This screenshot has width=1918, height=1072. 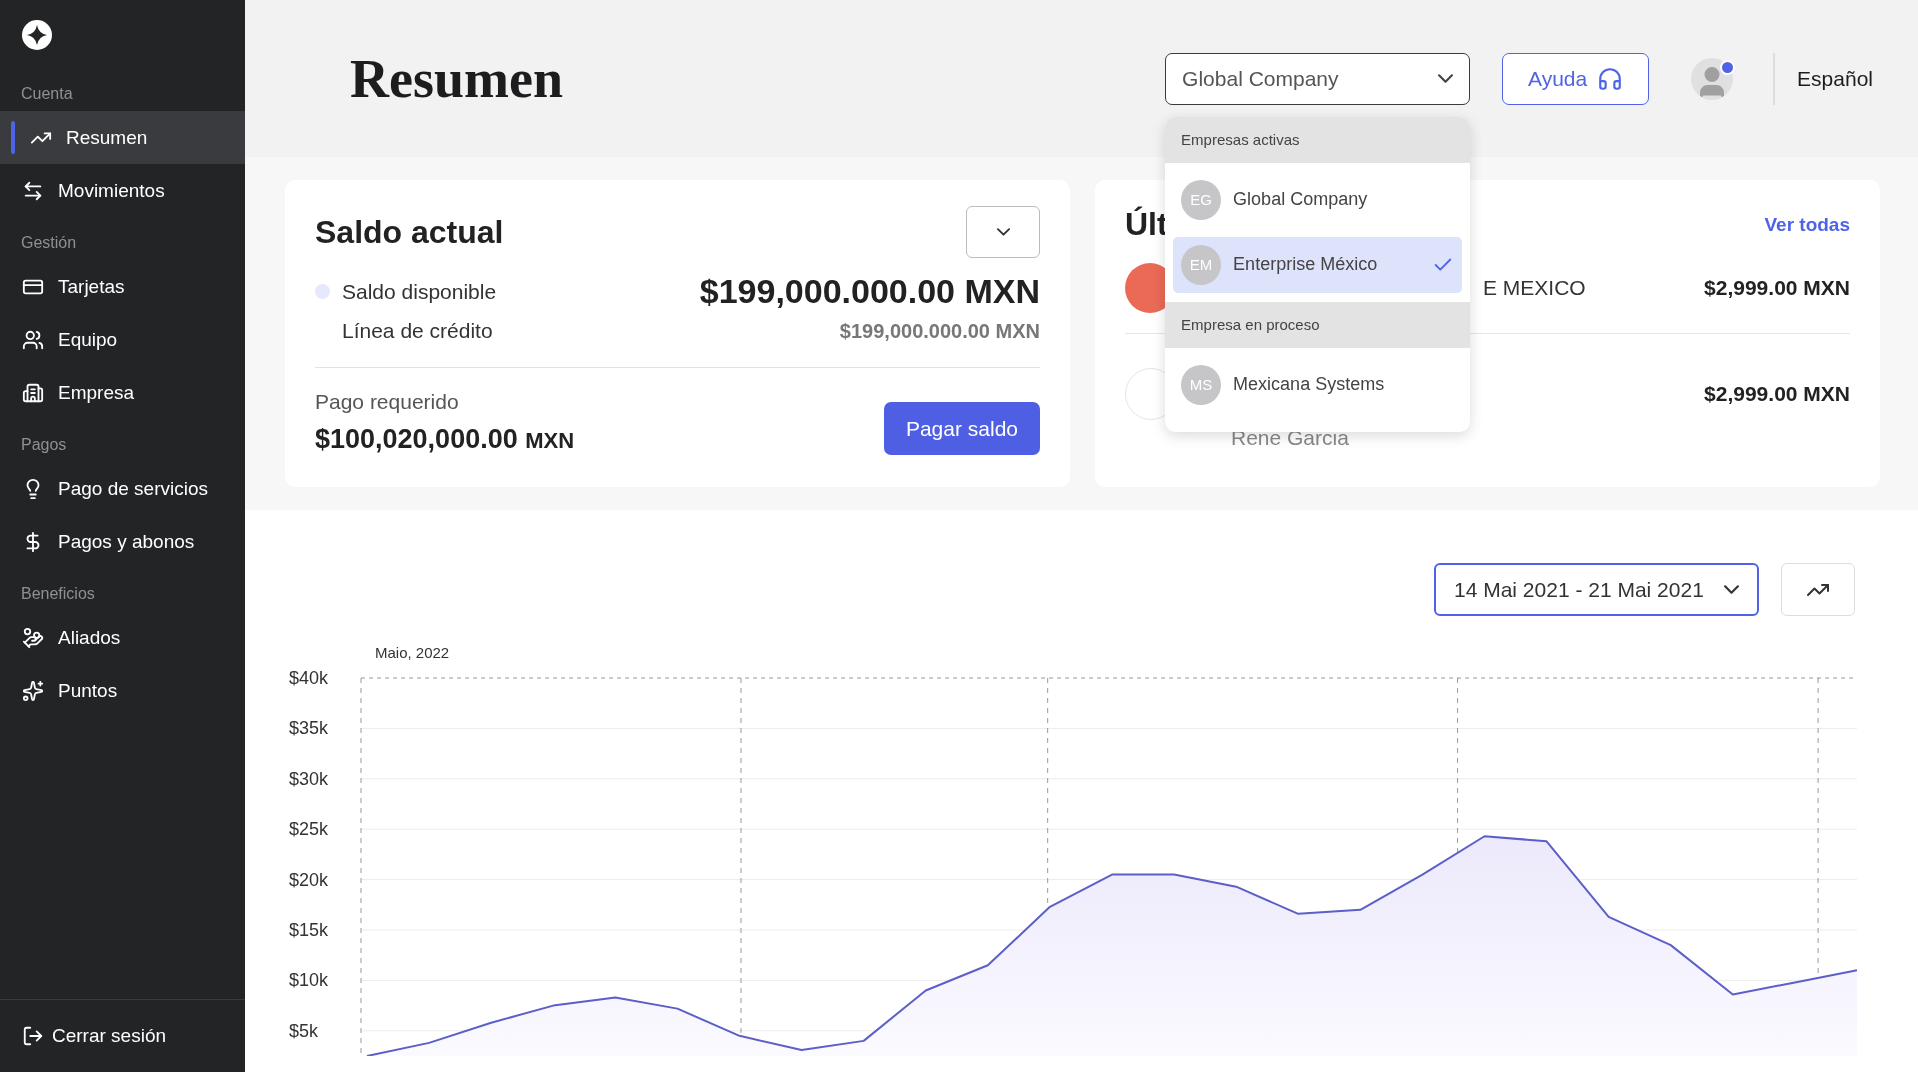 What do you see at coordinates (309, 829) in the screenshot?
I see `y-tick-label: $25k` at bounding box center [309, 829].